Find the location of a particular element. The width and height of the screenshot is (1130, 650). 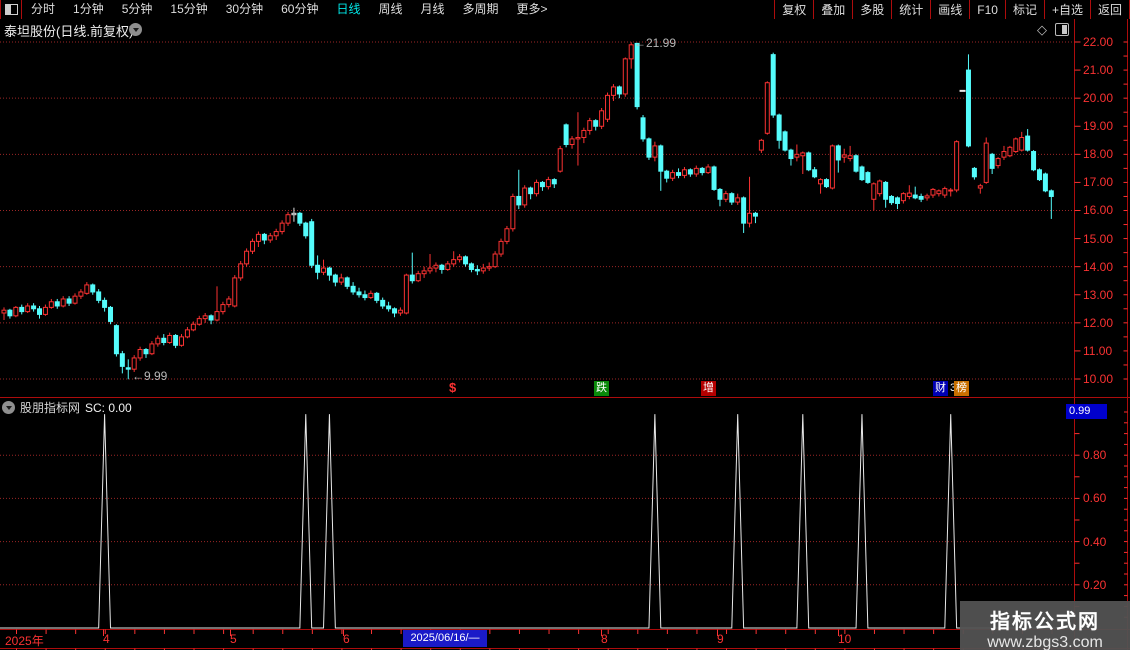

low-price-annotation: ←9.99 is located at coordinates (150, 376).